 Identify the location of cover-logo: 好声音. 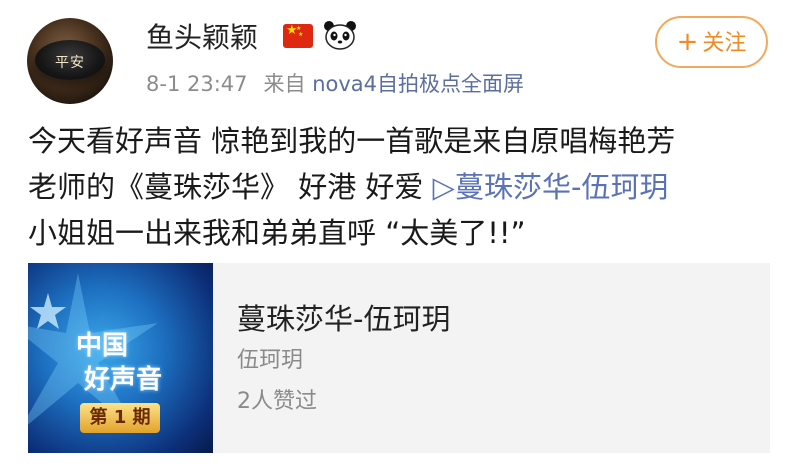
(123, 380).